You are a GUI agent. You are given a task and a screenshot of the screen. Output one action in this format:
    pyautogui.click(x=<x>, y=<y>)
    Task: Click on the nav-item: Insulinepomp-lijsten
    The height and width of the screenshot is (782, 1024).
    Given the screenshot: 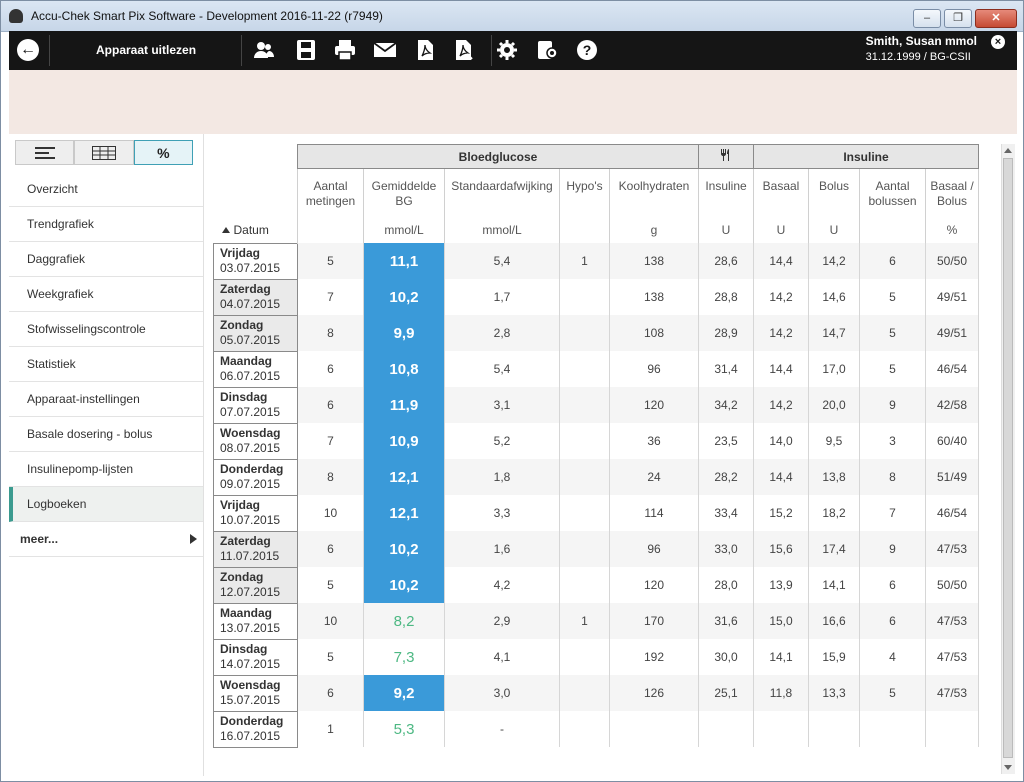 What is the action you would take?
    pyautogui.click(x=106, y=469)
    